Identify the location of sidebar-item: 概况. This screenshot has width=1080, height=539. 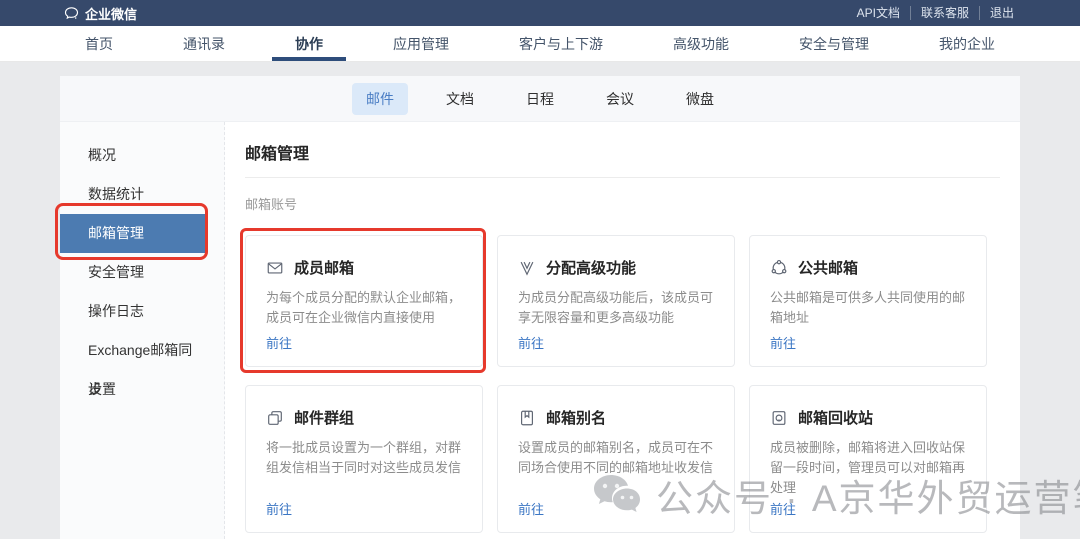
(133, 155).